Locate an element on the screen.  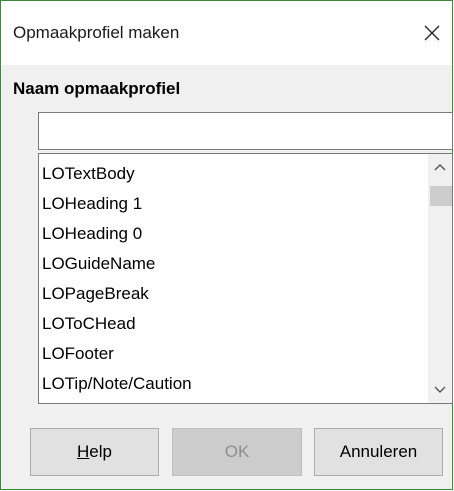
style-name-label: Naam opmaakprofiel is located at coordinates (97, 88).